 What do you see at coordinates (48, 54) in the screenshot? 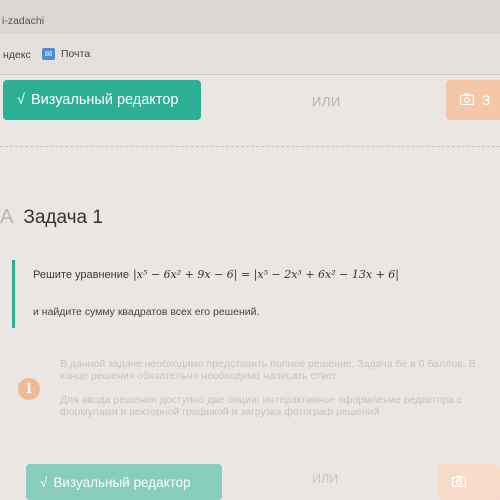
I see `mail-icon: ✉` at bounding box center [48, 54].